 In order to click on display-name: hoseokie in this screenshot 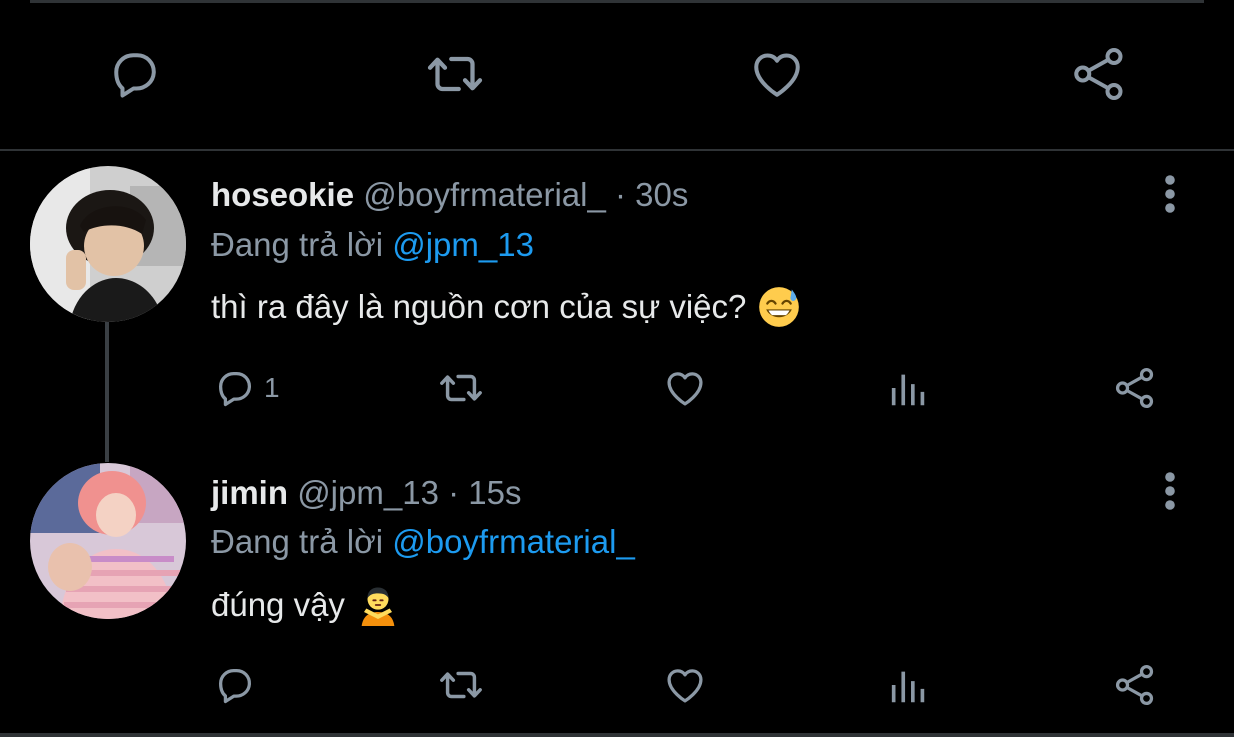, I will do `click(282, 194)`.